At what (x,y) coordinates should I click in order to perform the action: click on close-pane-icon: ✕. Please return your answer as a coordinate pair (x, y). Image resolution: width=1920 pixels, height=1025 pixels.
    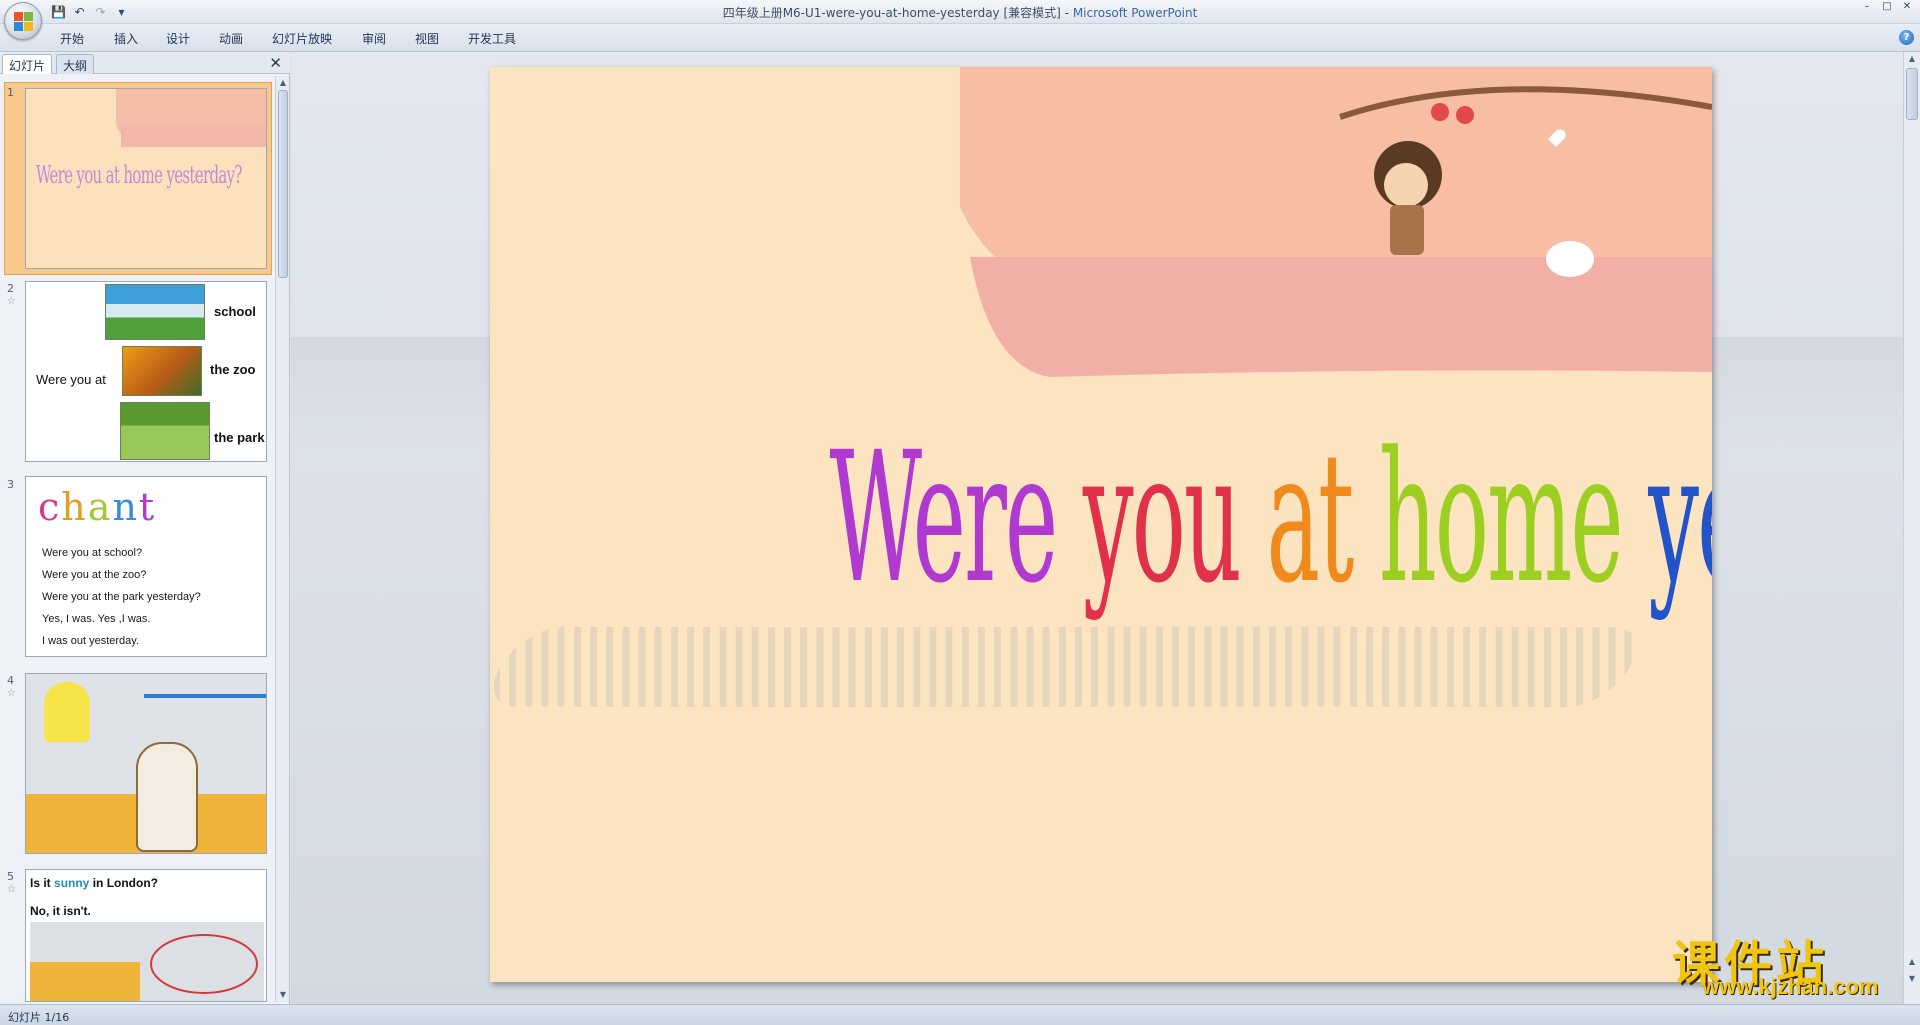
    Looking at the image, I should click on (275, 63).